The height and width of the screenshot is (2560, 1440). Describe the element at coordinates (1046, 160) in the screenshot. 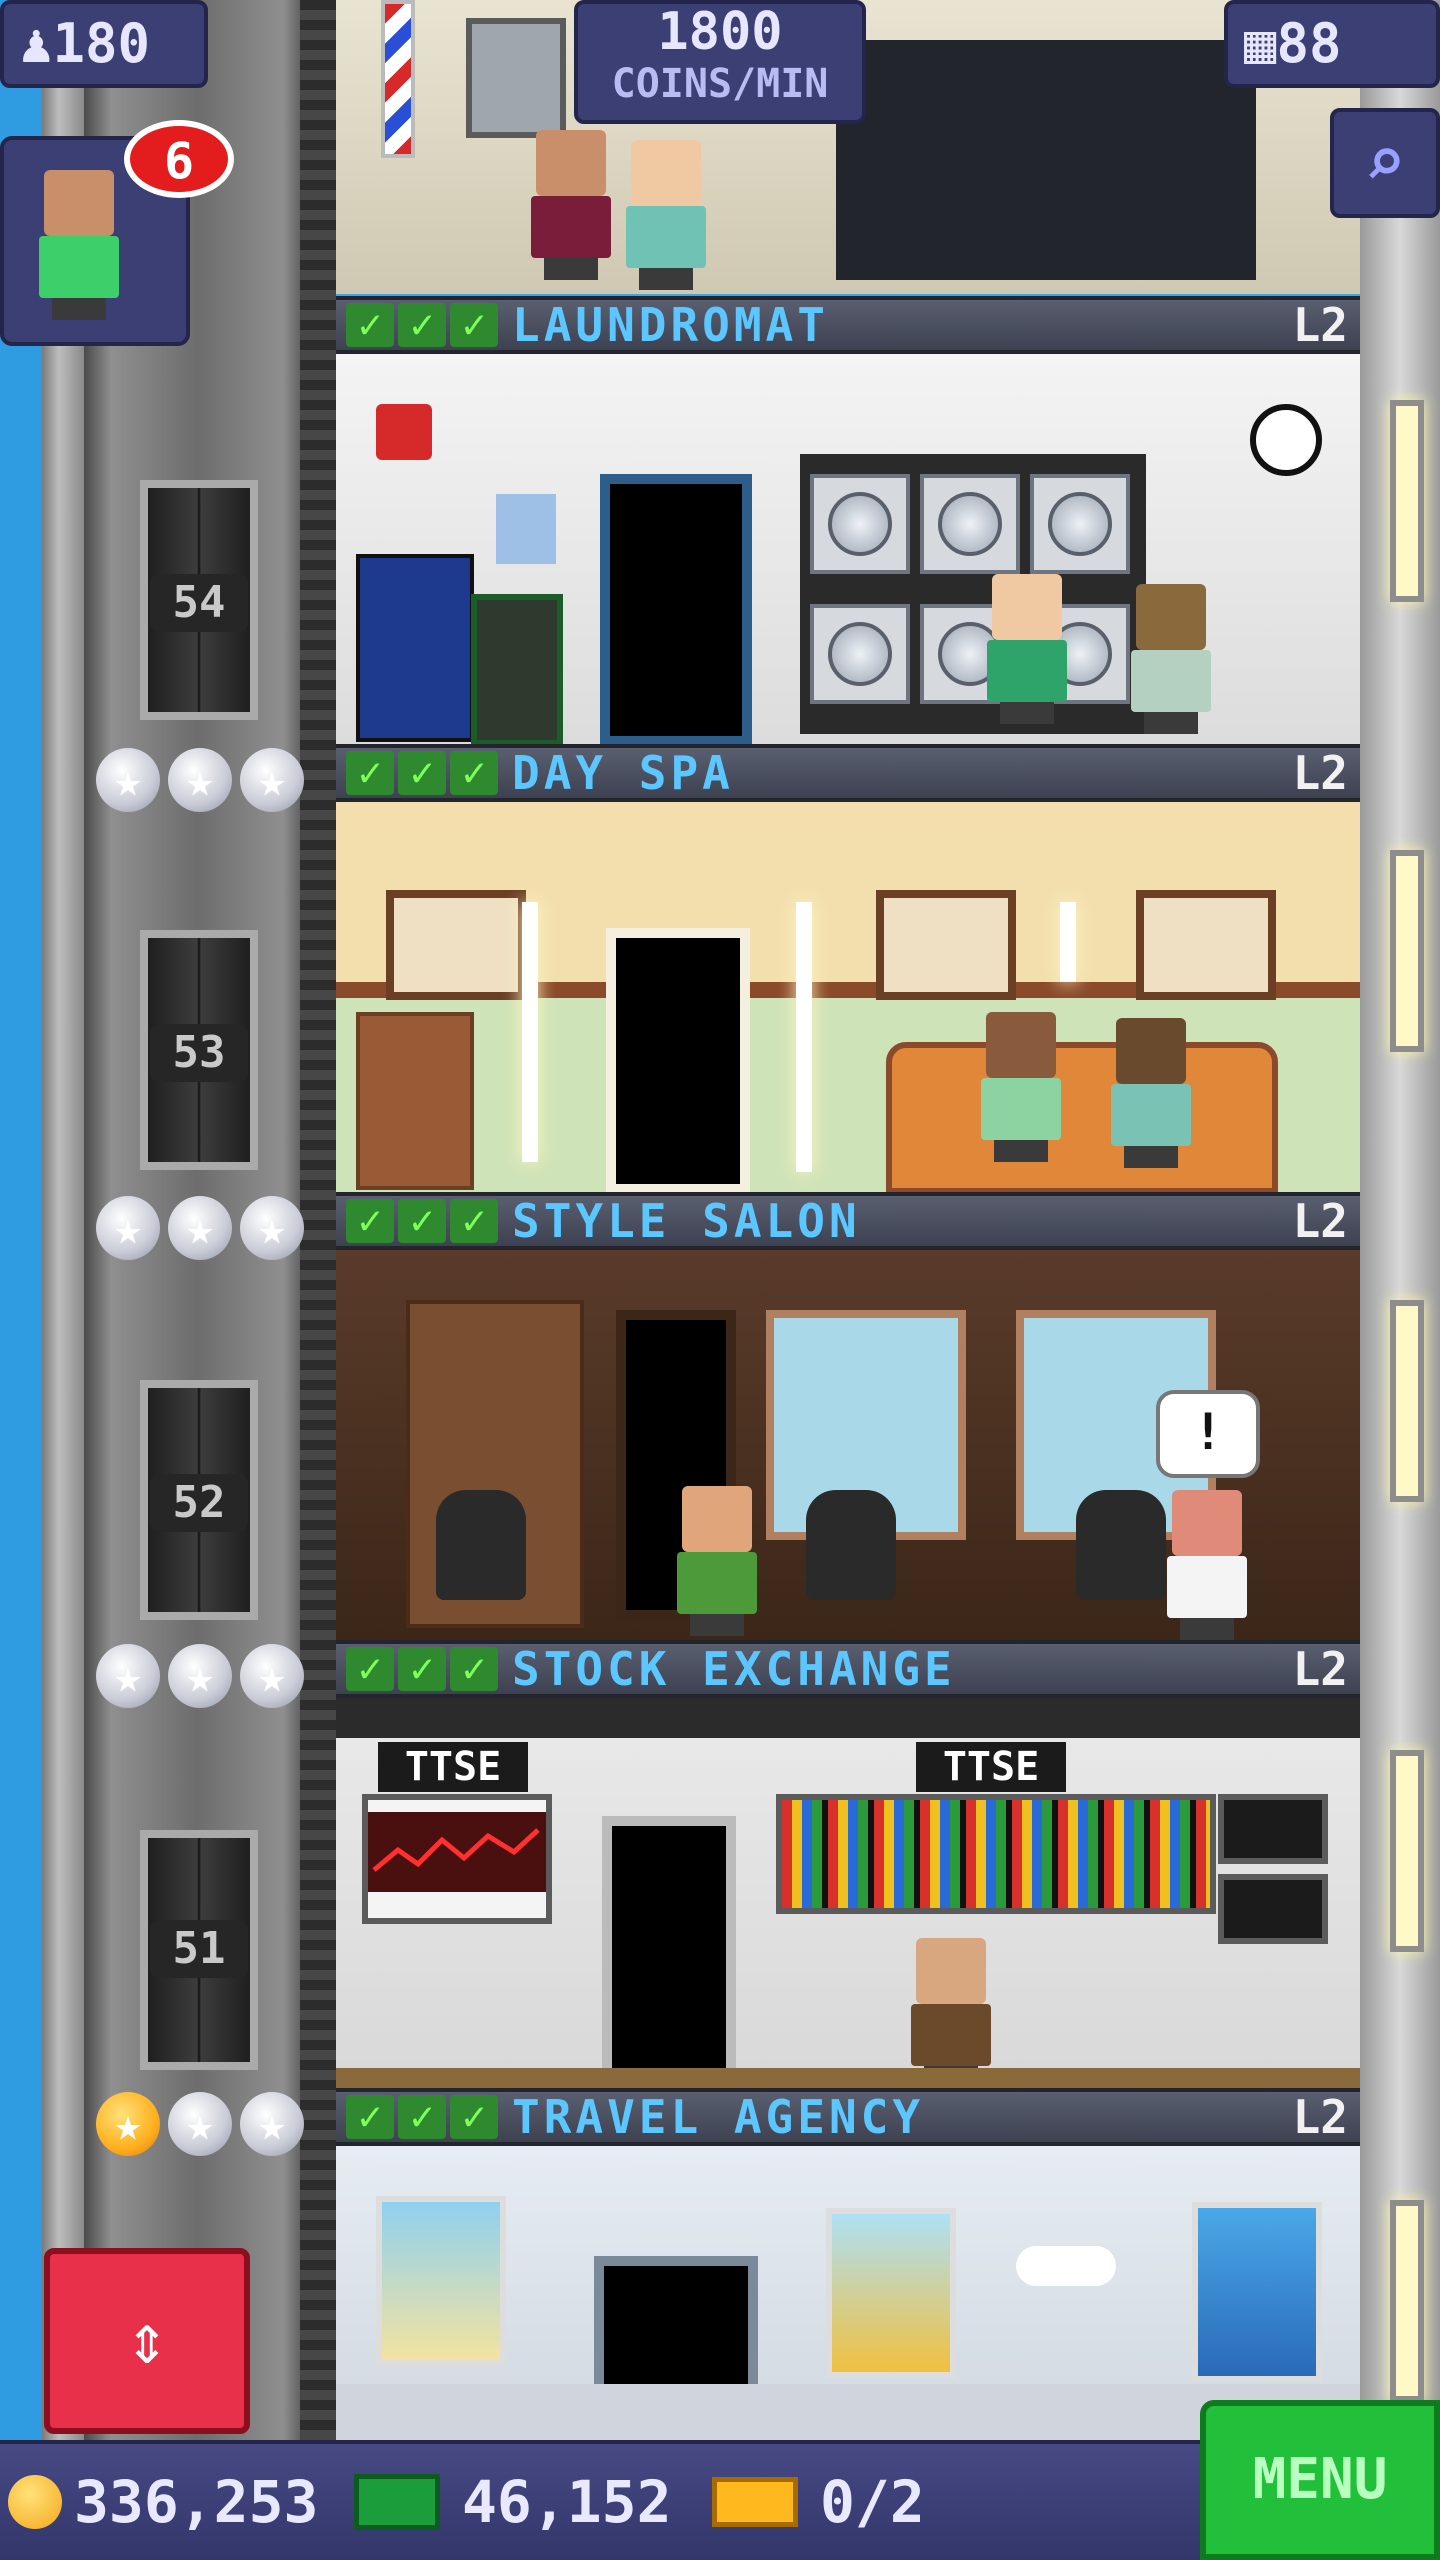

I see `shelving` at that location.